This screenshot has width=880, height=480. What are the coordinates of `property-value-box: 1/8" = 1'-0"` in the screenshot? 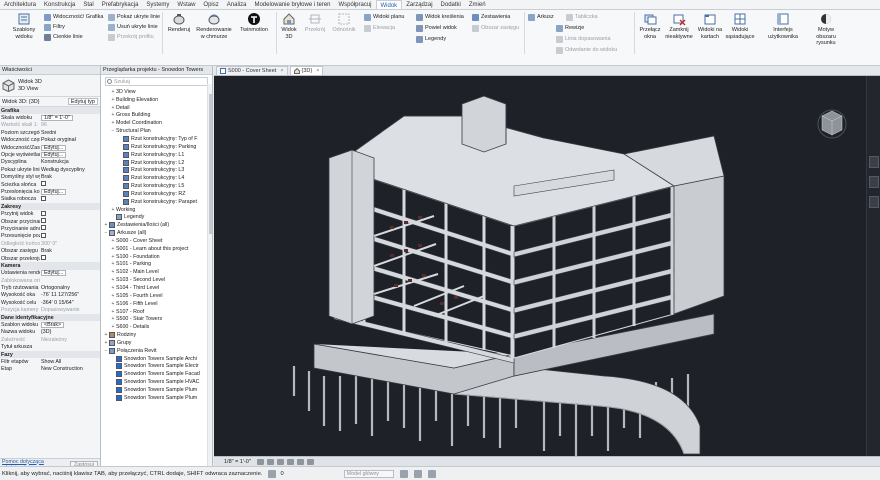 It's located at (57, 118).